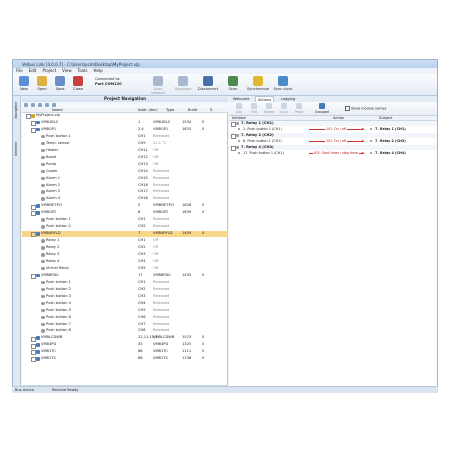  I want to click on action-delete-button: Delete, so click(269, 108).